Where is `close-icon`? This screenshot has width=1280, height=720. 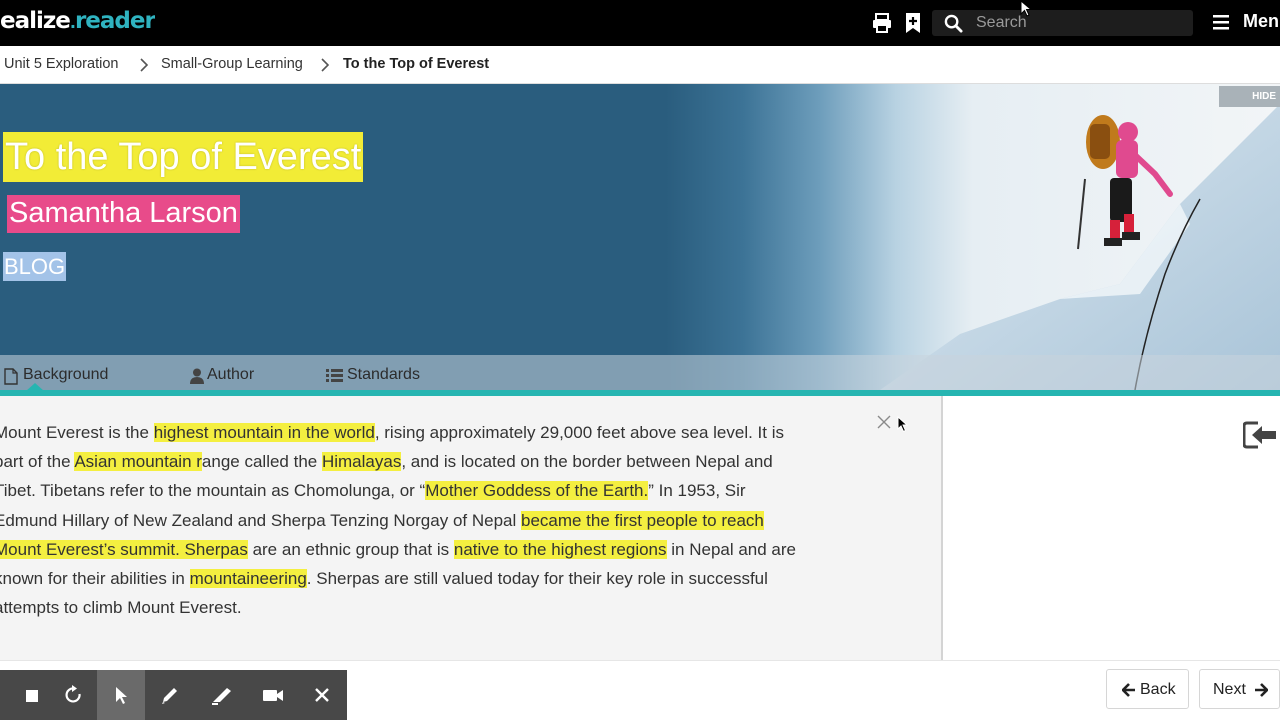
close-icon is located at coordinates (322, 695).